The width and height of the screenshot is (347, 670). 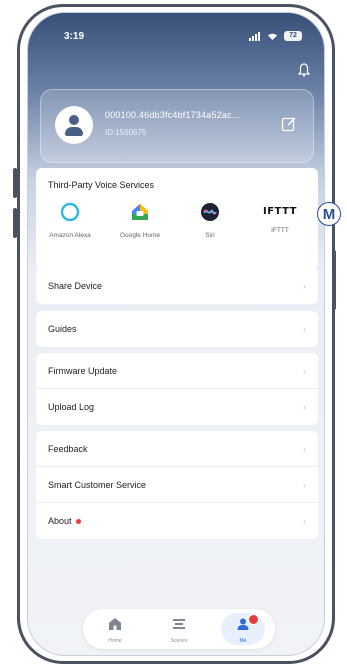 I want to click on service-google-home: Google Home, so click(x=140, y=221).